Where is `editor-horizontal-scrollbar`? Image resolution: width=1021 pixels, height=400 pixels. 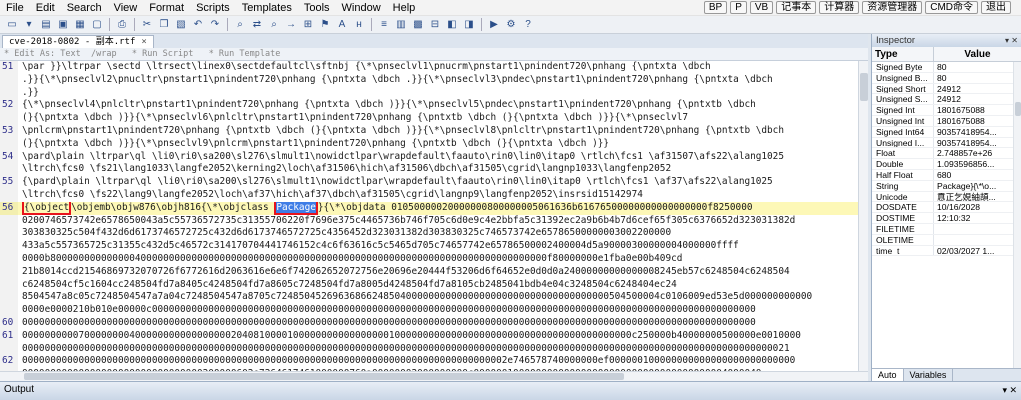 editor-horizontal-scrollbar is located at coordinates (434, 376).